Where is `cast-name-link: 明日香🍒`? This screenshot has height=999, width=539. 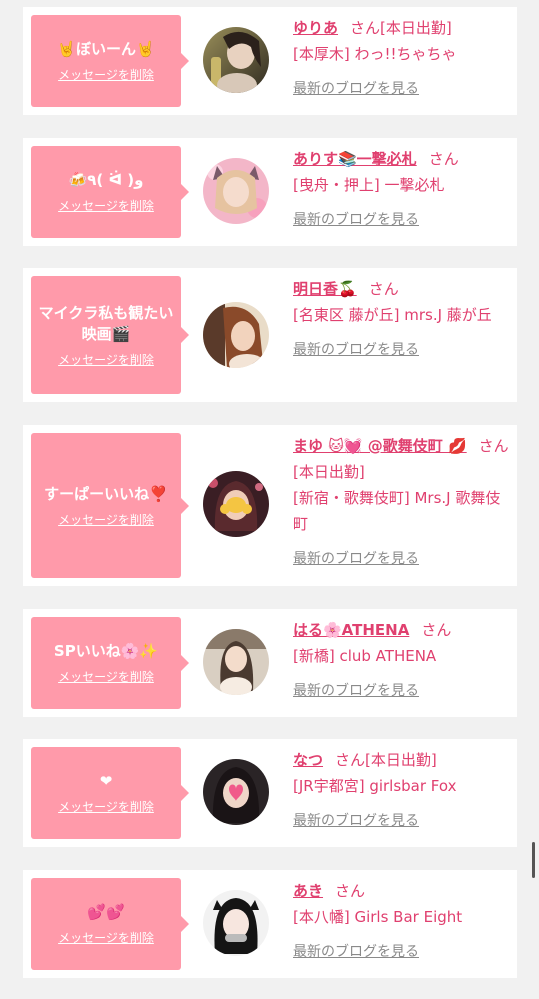 cast-name-link: 明日香🍒 is located at coordinates (325, 289).